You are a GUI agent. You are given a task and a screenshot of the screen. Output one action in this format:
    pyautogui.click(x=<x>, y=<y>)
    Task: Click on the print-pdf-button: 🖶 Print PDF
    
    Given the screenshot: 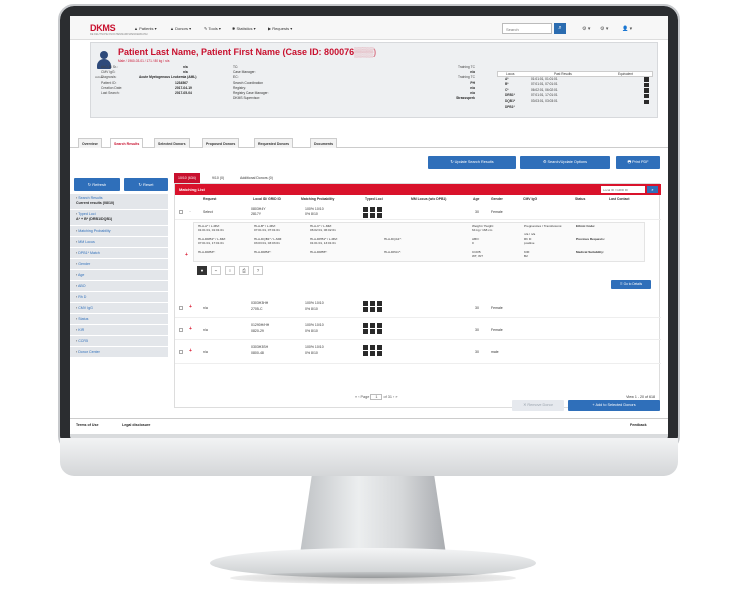 What is the action you would take?
    pyautogui.click(x=638, y=162)
    